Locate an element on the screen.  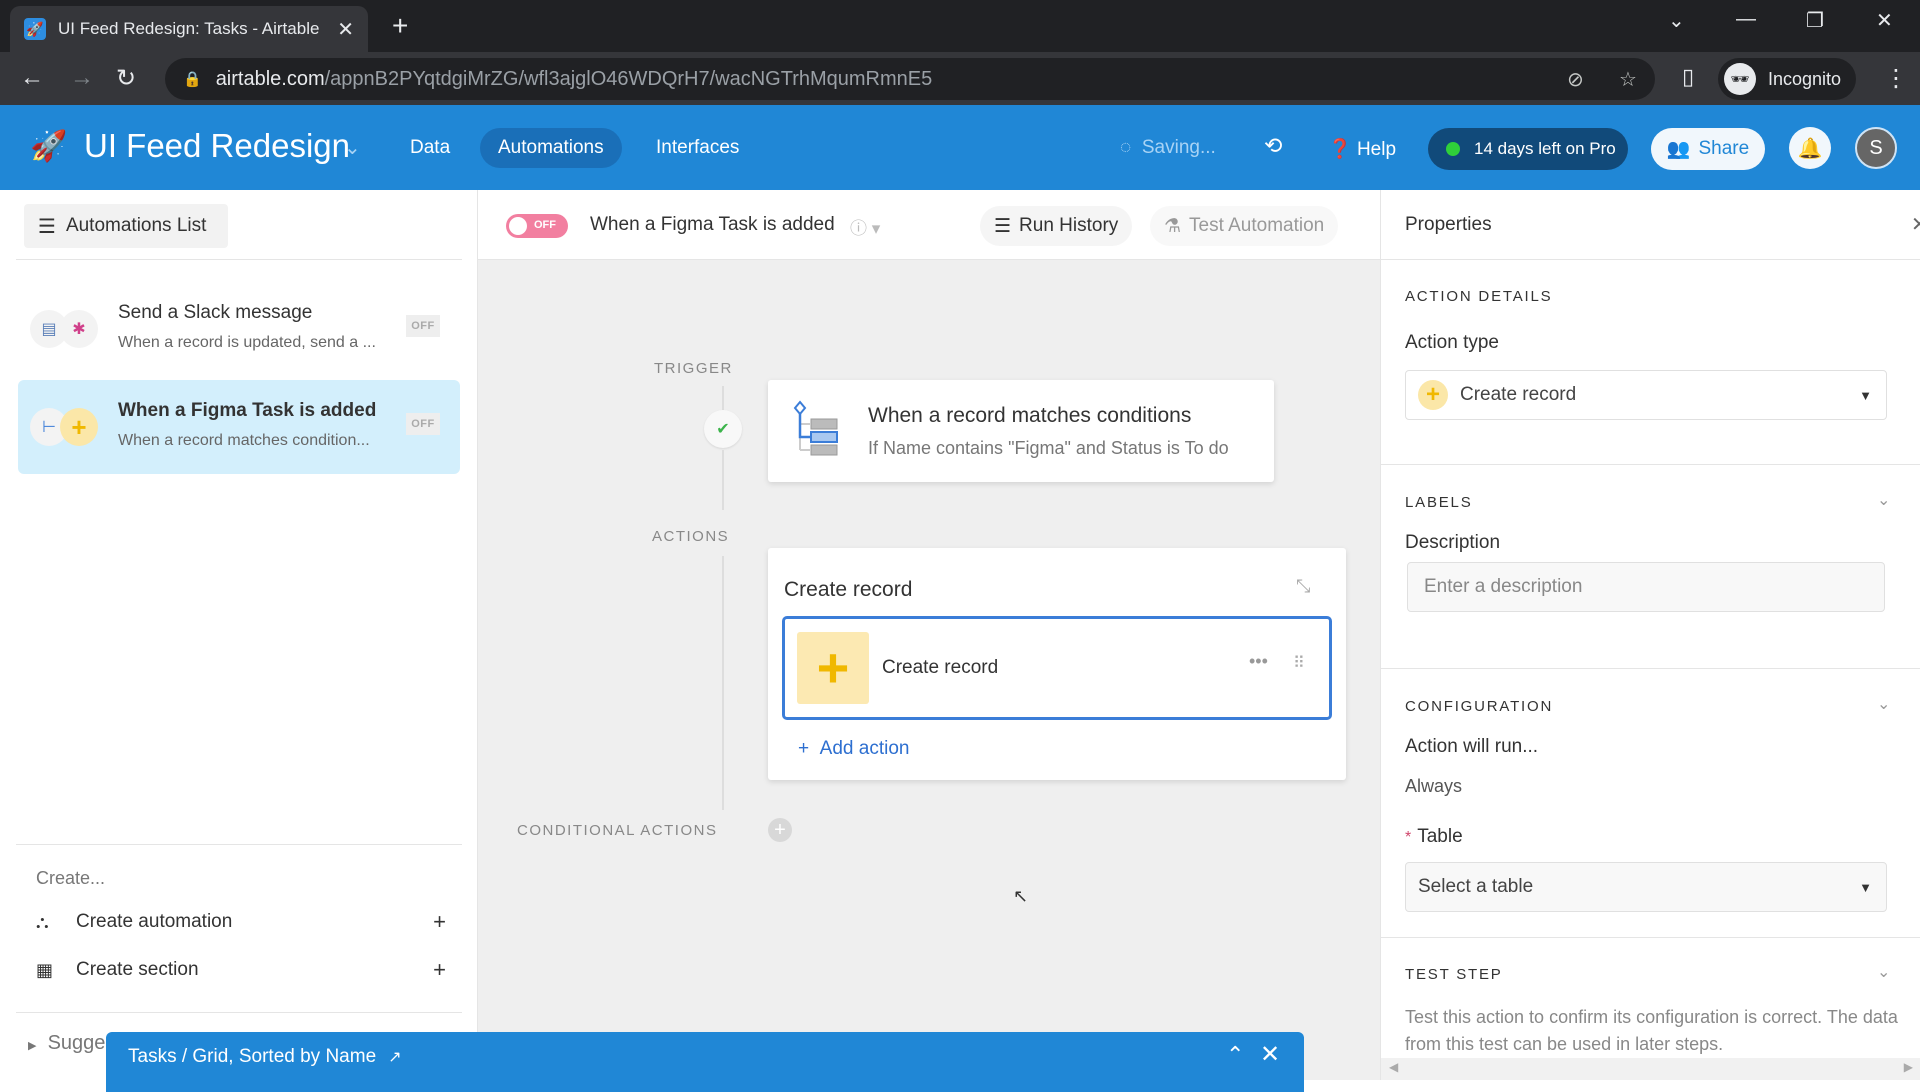
notifications-bell-icon: 🔔 is located at coordinates (1810, 148).